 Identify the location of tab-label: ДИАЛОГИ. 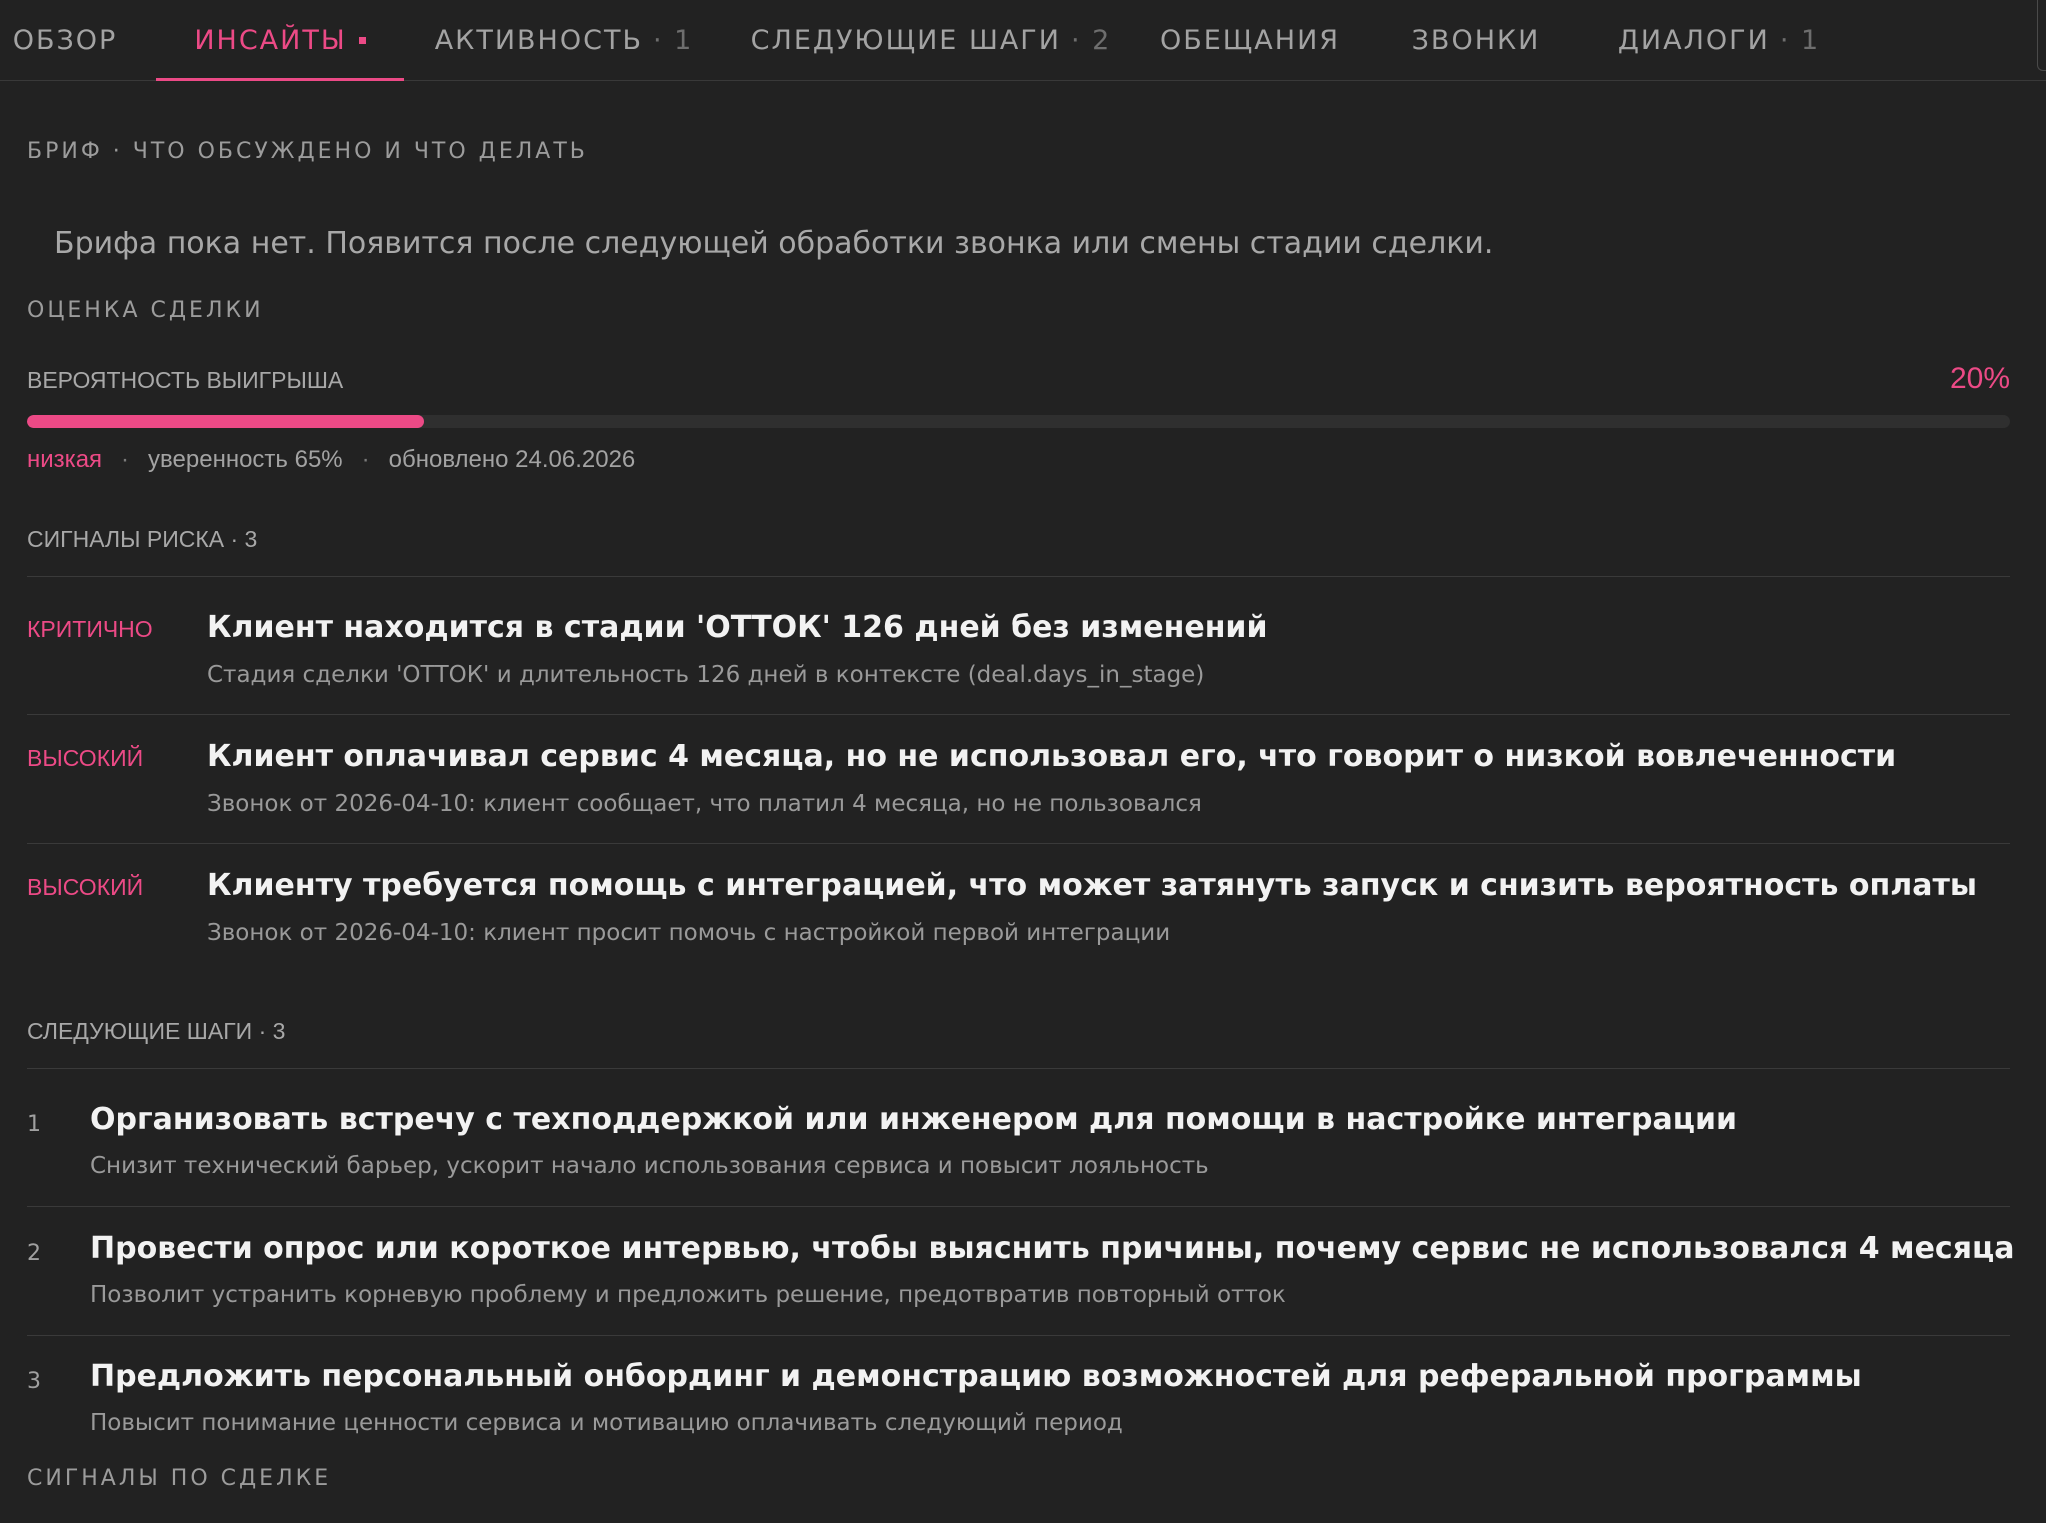
(1693, 40).